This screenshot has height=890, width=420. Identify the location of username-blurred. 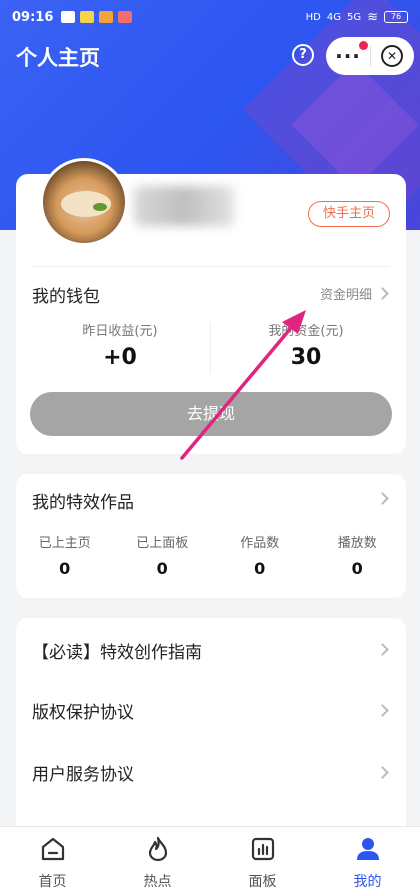
(184, 206).